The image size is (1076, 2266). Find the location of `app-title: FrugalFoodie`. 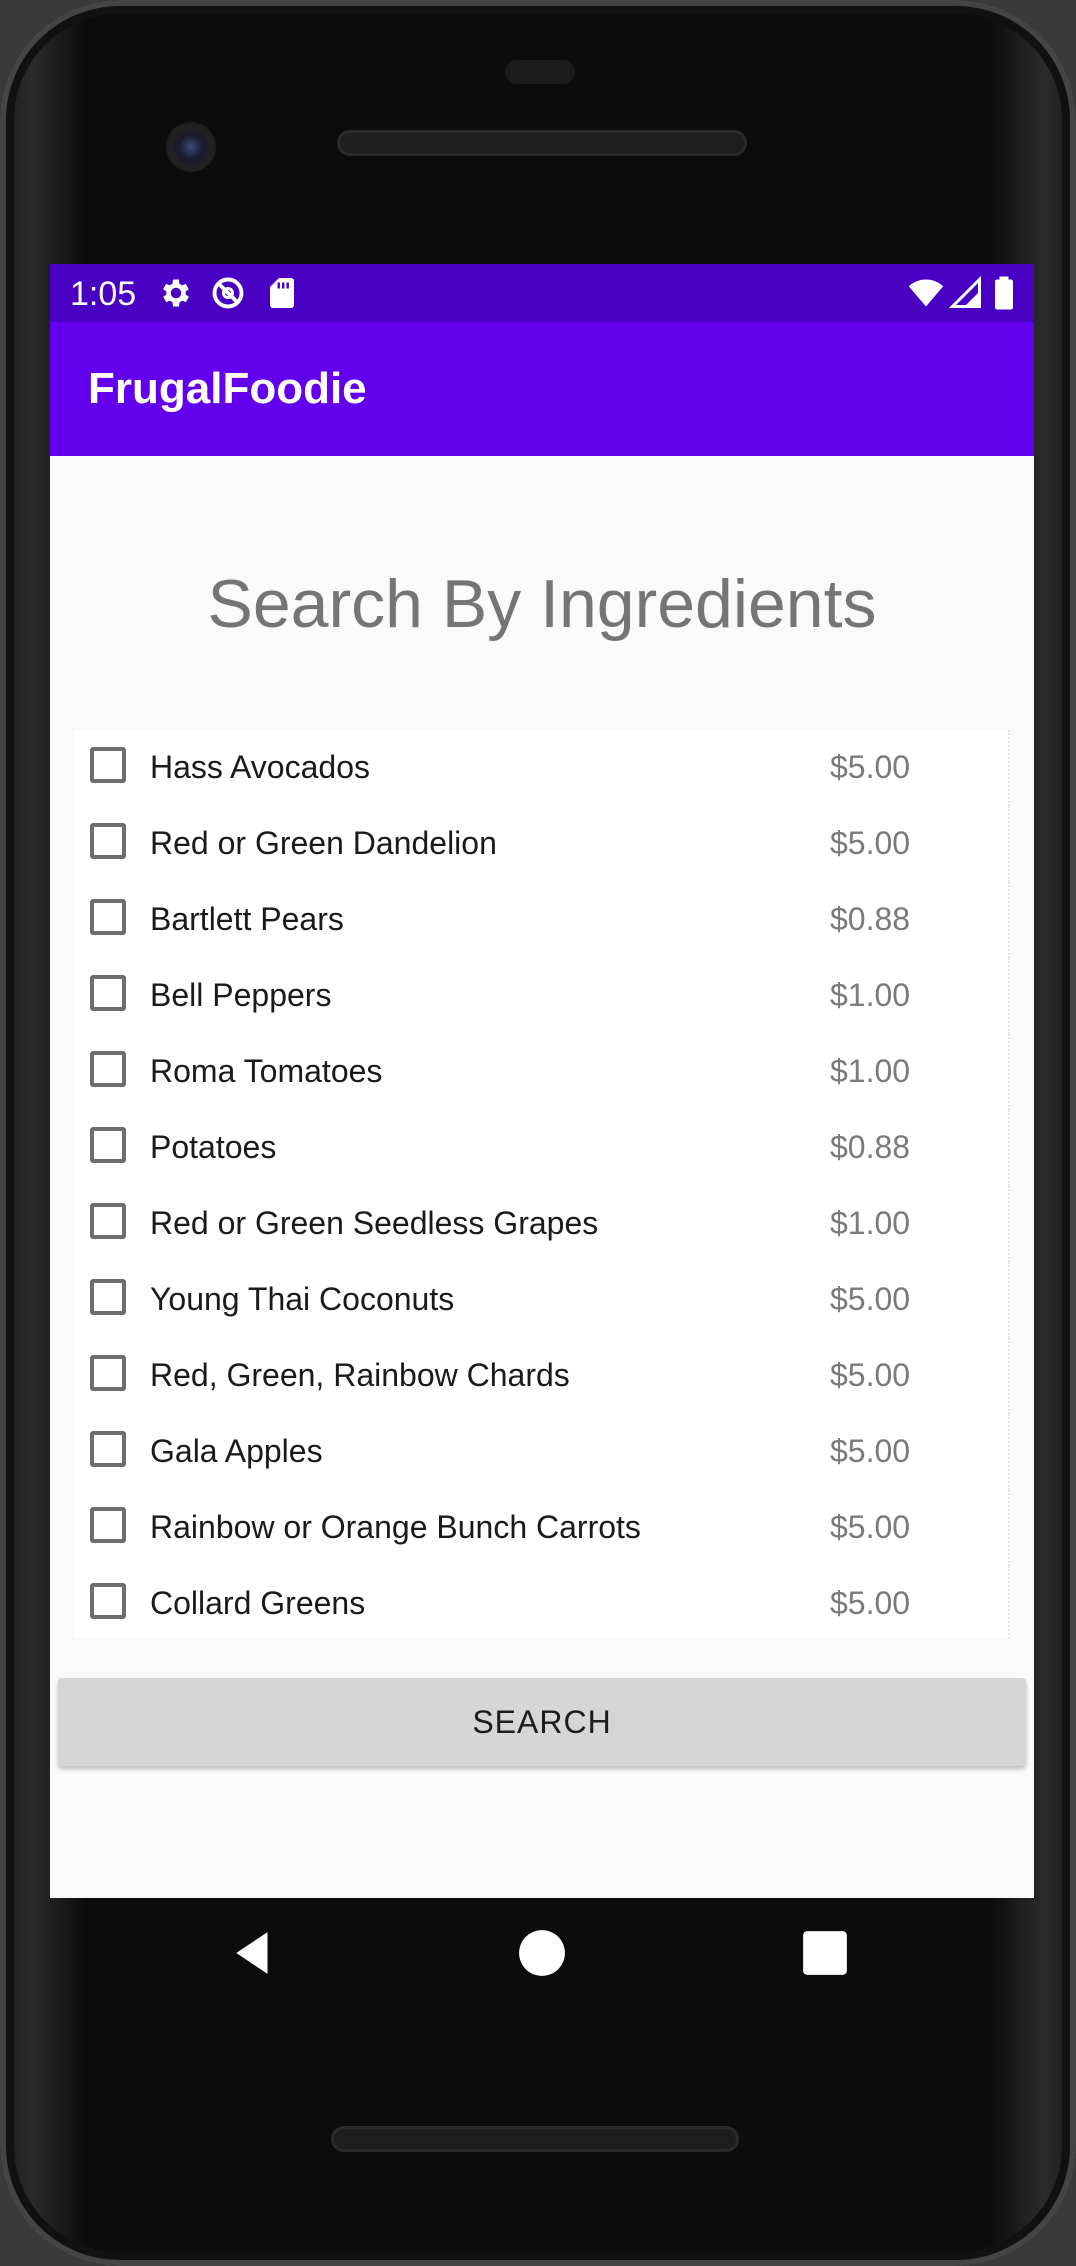

app-title: FrugalFoodie is located at coordinates (227, 388).